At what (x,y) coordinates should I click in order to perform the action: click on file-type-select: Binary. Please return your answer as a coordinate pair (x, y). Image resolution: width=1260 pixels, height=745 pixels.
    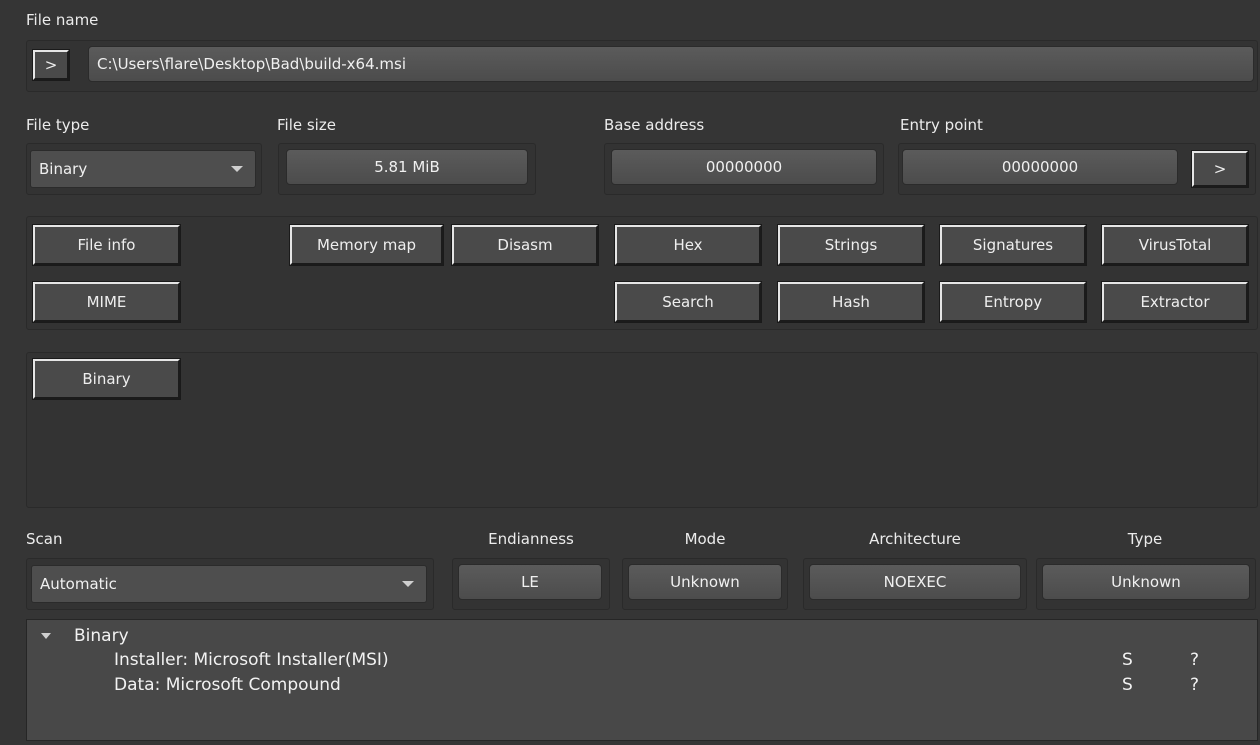
    Looking at the image, I should click on (143, 169).